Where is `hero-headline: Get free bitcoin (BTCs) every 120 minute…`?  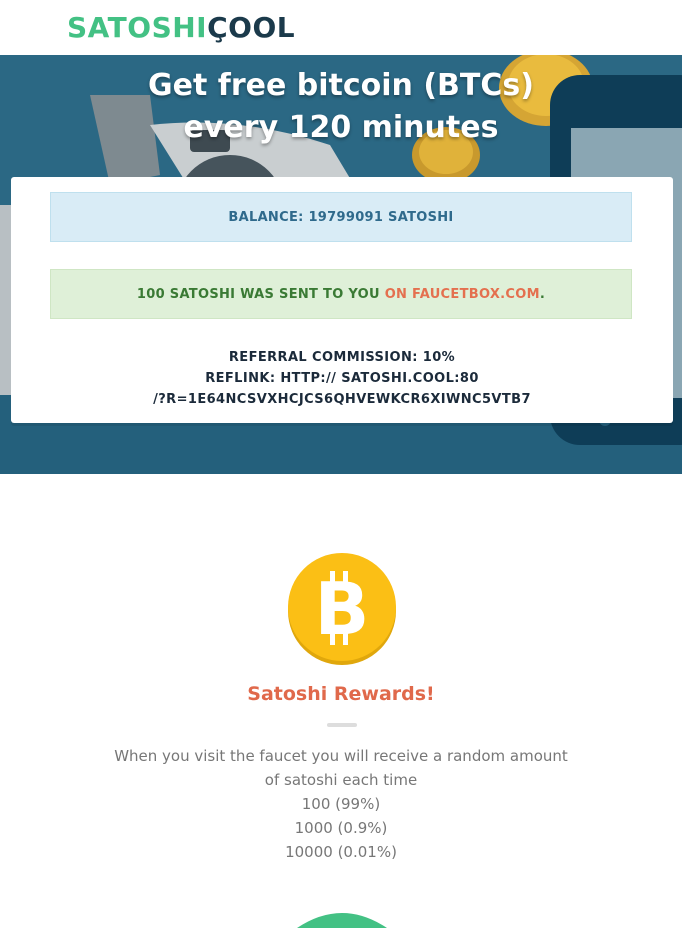 hero-headline: Get free bitcoin (BTCs) every 120 minute… is located at coordinates (341, 107).